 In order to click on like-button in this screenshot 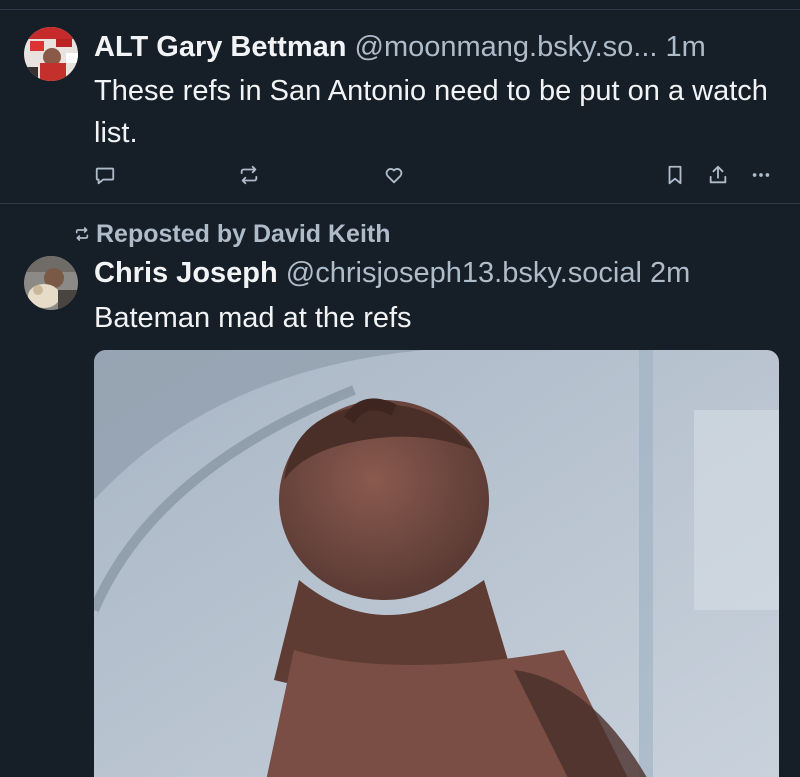, I will do `click(394, 175)`.